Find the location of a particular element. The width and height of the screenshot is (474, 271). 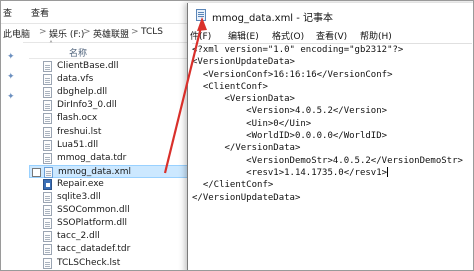

file-name: tacc_2.dll is located at coordinates (78, 236).